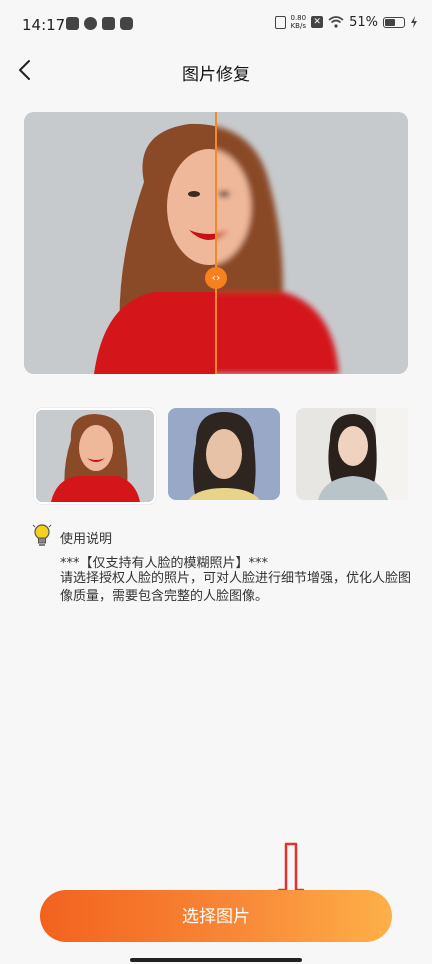  Describe the element at coordinates (394, 22) in the screenshot. I see `battery-icon` at that location.